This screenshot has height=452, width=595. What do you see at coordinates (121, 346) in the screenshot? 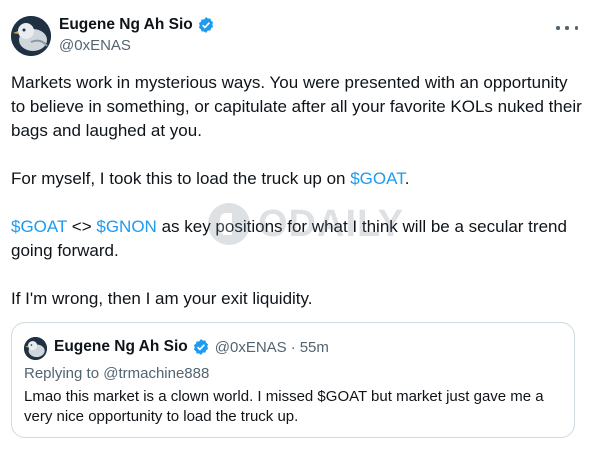
I see `quoted-author-name: Eugene Ng Ah Sio` at bounding box center [121, 346].